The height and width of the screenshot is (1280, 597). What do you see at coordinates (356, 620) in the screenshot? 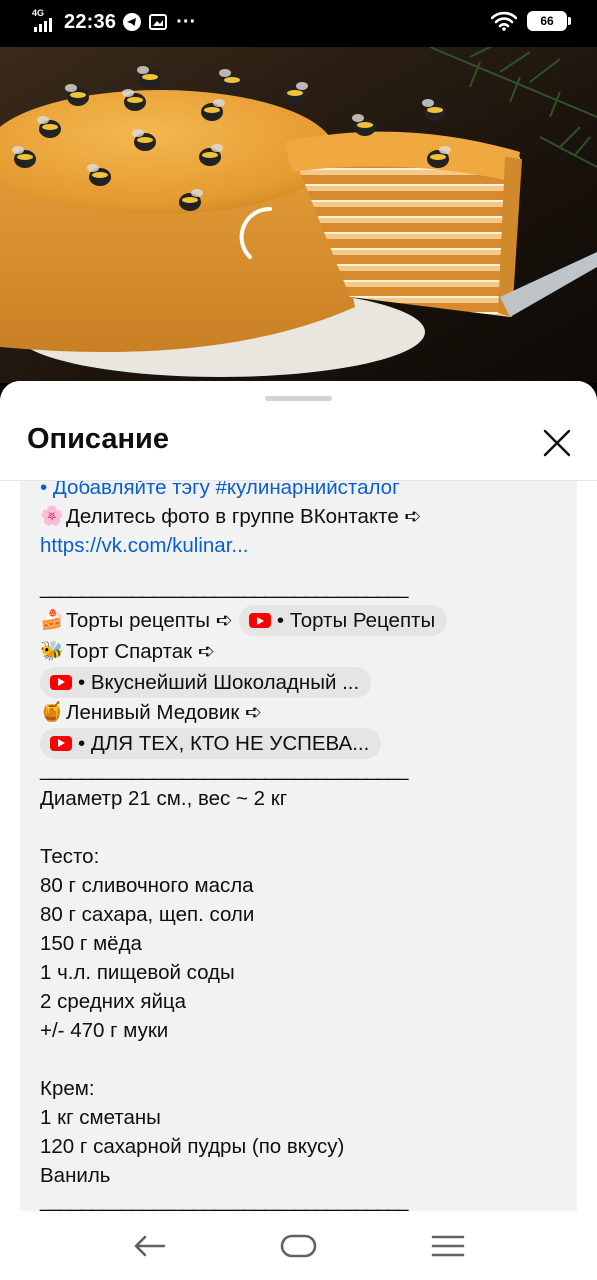
I see `cakes-chip-label: • Торты Рецепты` at bounding box center [356, 620].